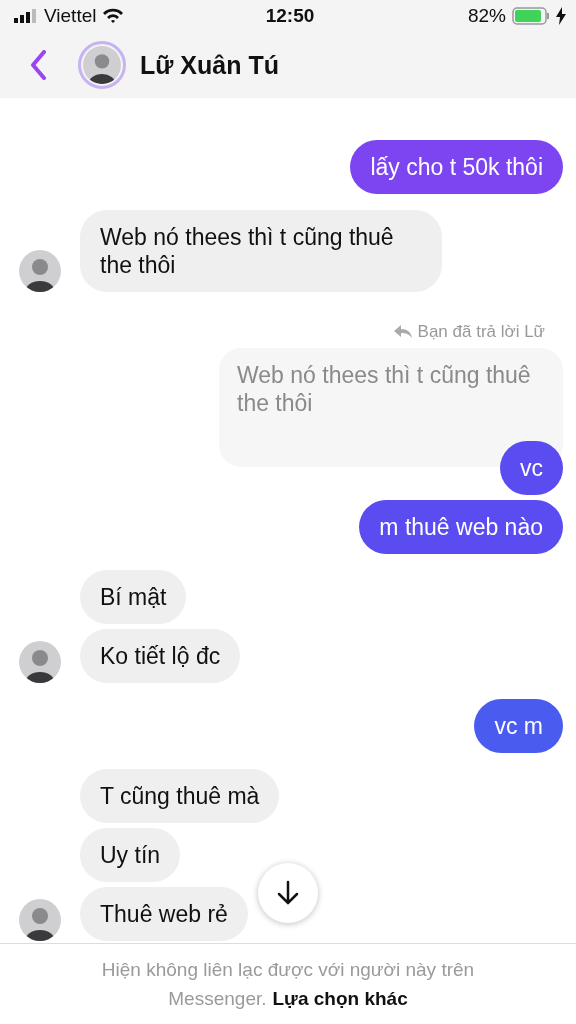 This screenshot has width=576, height=1024. I want to click on reply-icon, so click(402, 332).